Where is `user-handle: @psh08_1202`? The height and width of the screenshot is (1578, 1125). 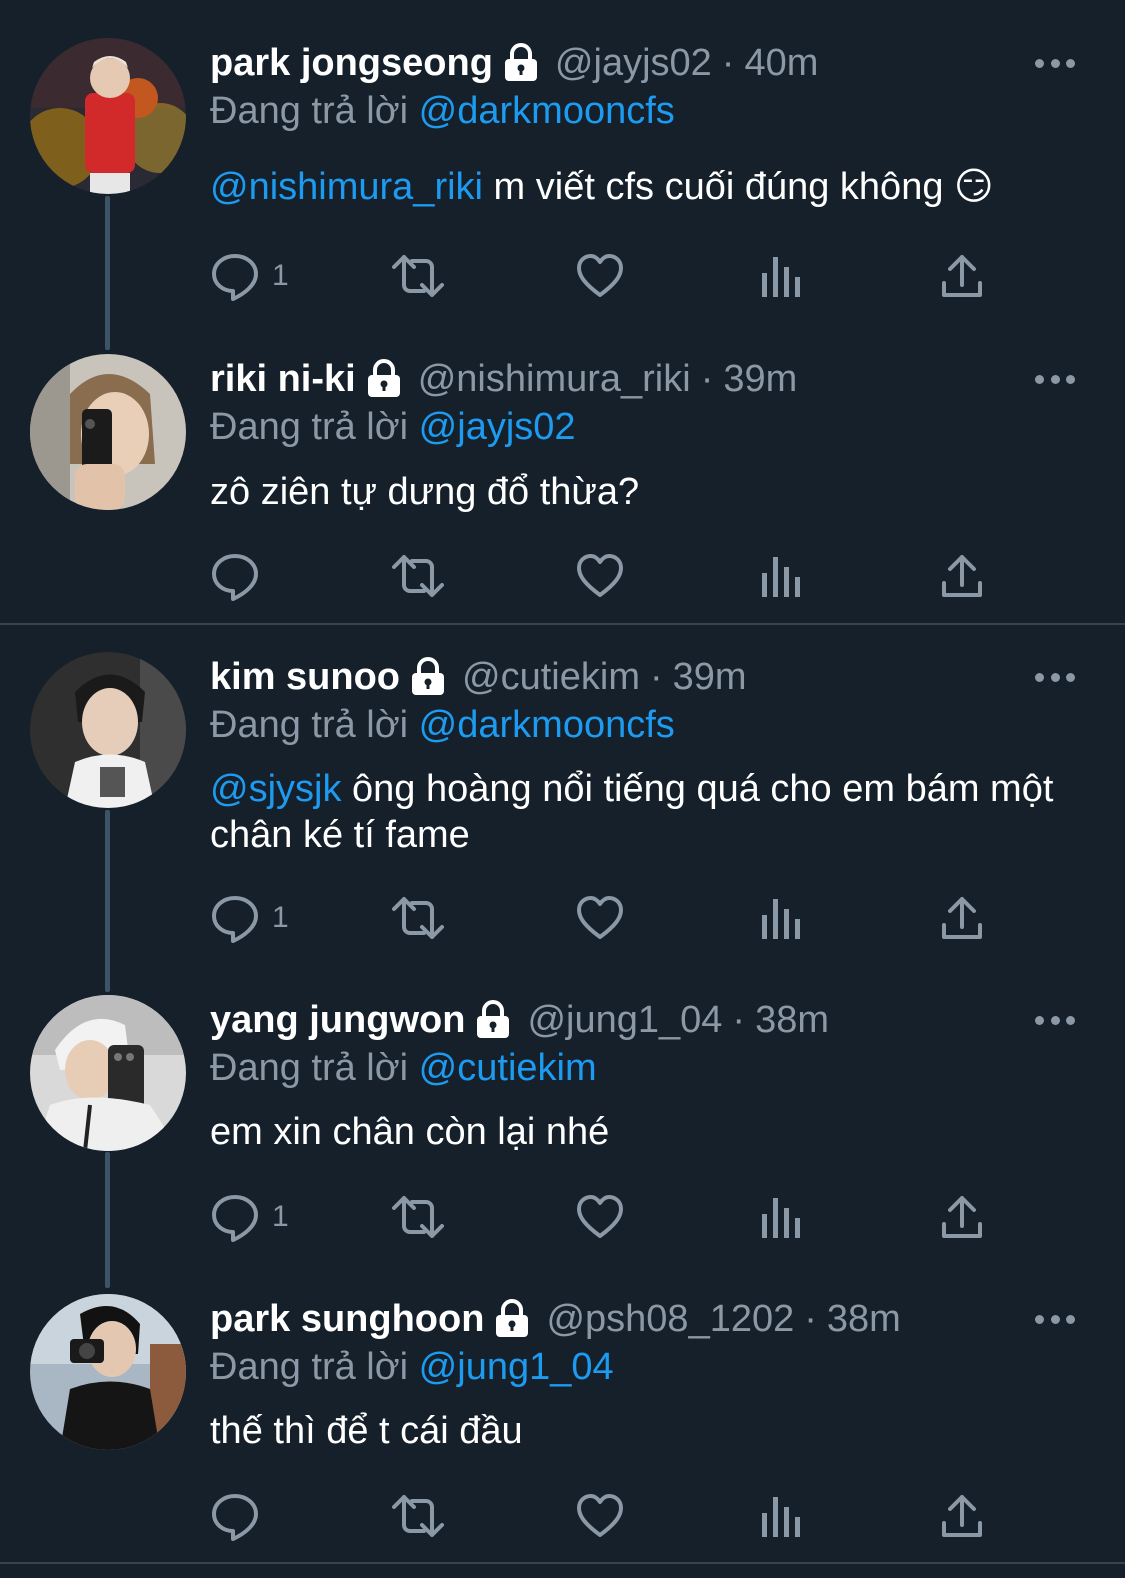 user-handle: @psh08_1202 is located at coordinates (670, 1319).